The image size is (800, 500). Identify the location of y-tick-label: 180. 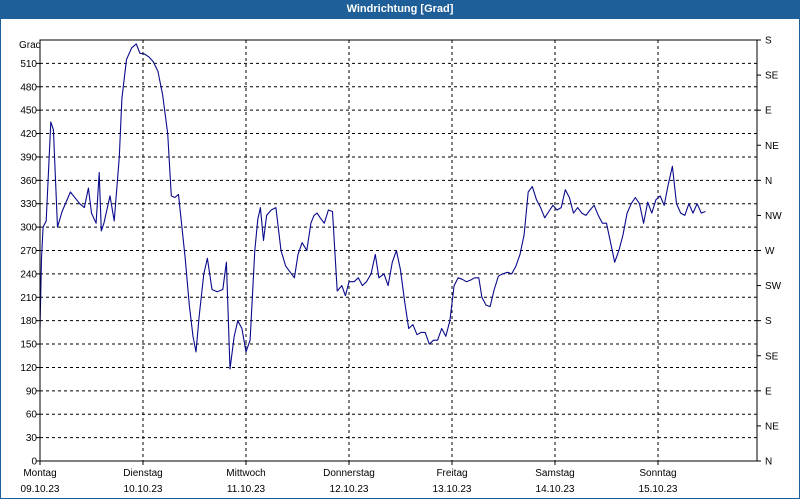
(28, 321).